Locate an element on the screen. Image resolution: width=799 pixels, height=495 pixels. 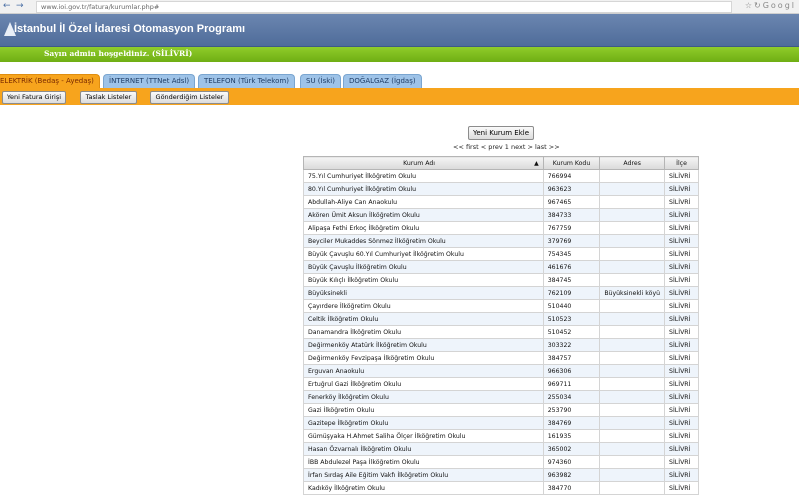
column-header-ilce: İlçe is located at coordinates (681, 163).